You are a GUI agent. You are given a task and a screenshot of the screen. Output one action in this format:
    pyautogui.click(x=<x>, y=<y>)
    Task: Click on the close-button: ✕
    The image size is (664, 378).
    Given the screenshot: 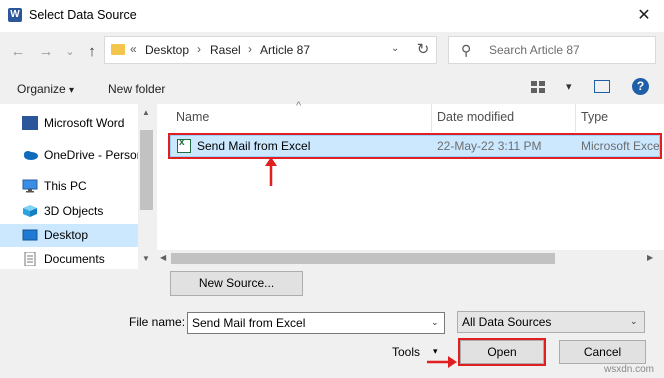 What is the action you would take?
    pyautogui.click(x=644, y=16)
    